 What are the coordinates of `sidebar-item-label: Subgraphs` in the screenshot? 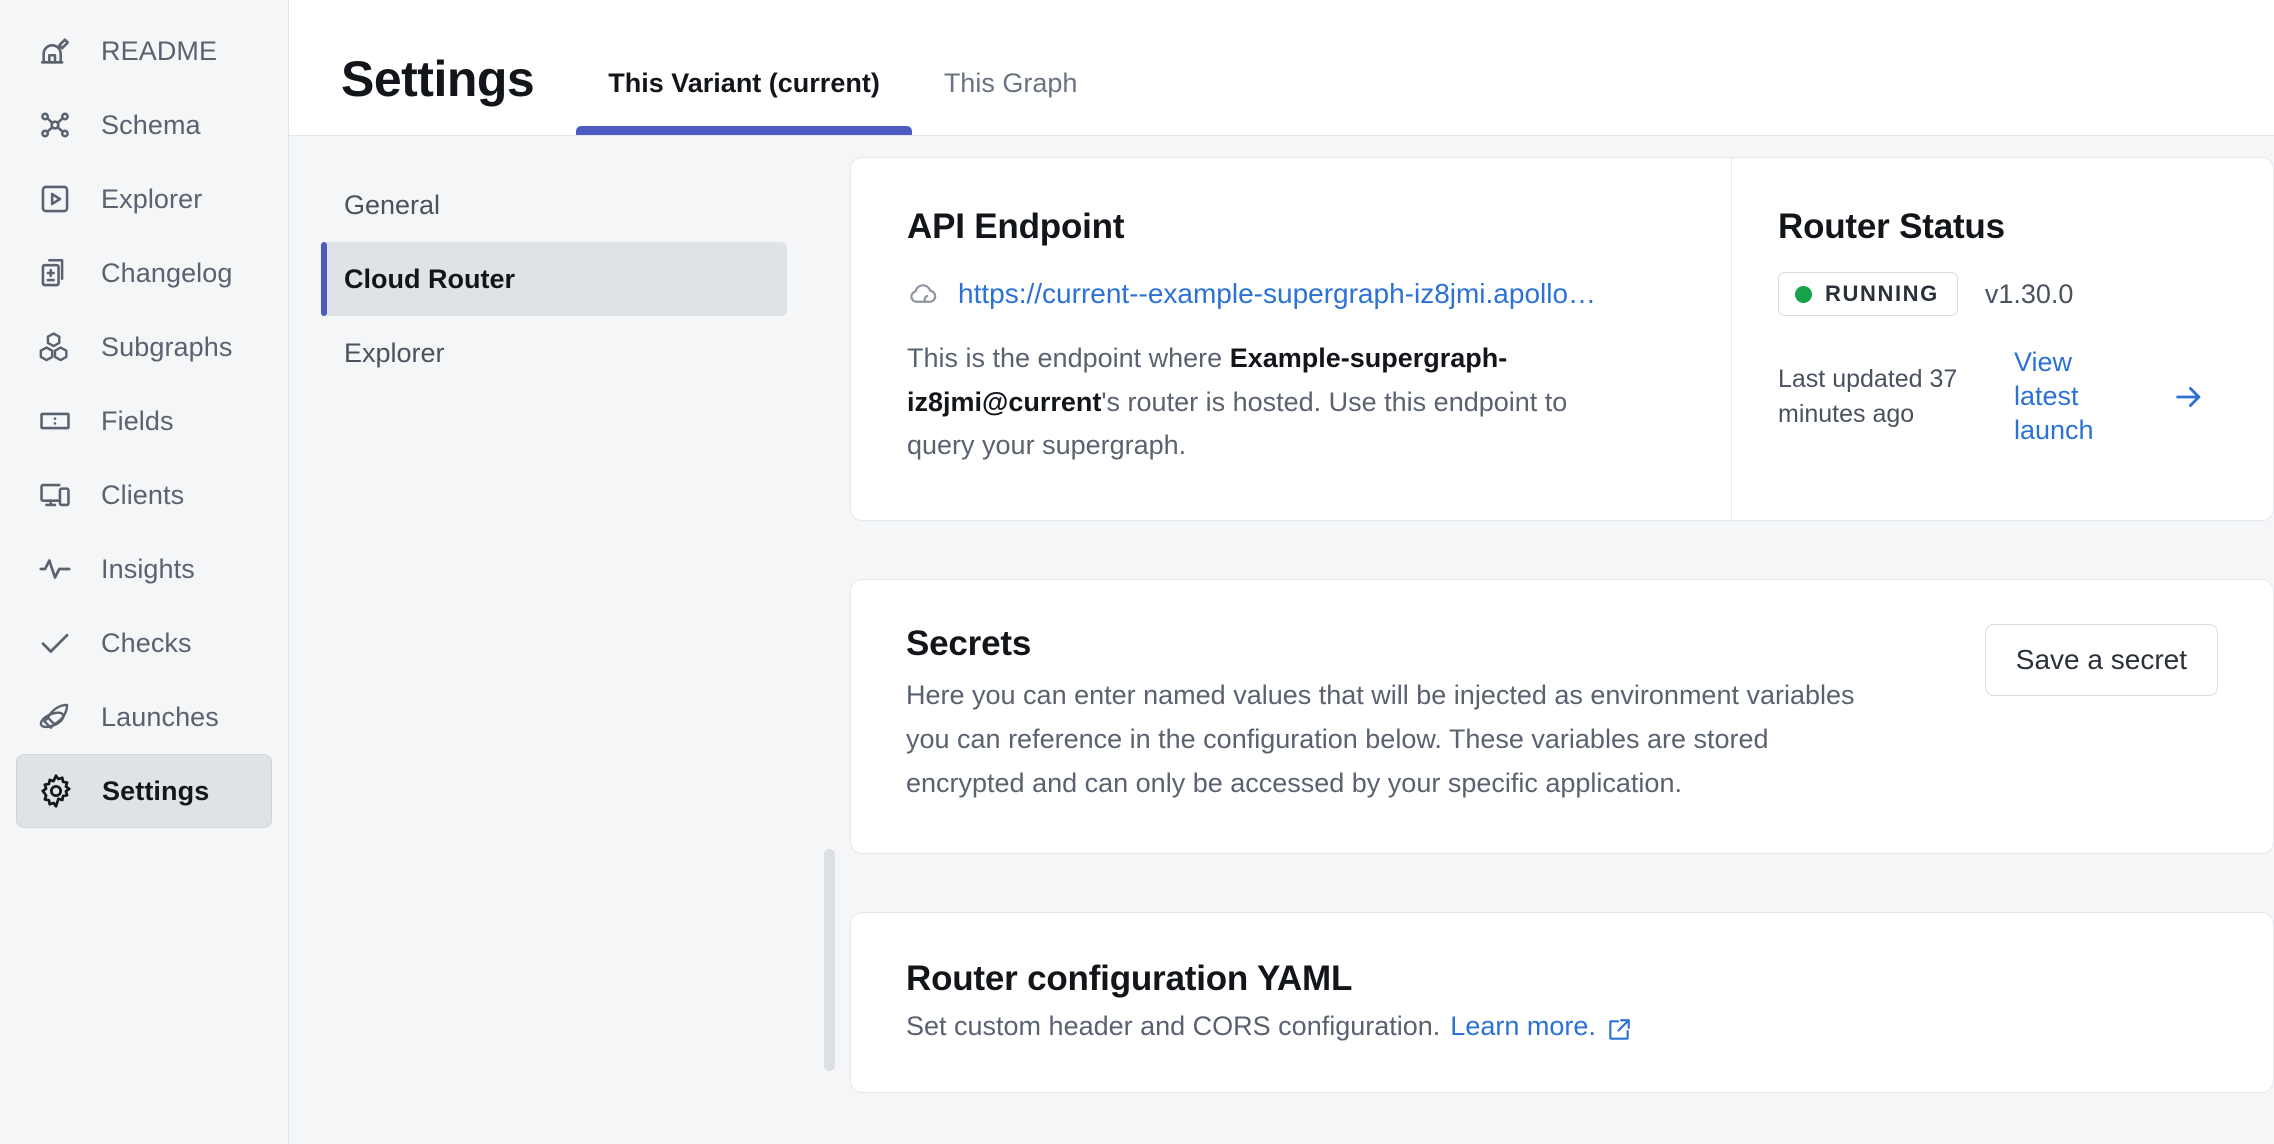 It's located at (167, 346).